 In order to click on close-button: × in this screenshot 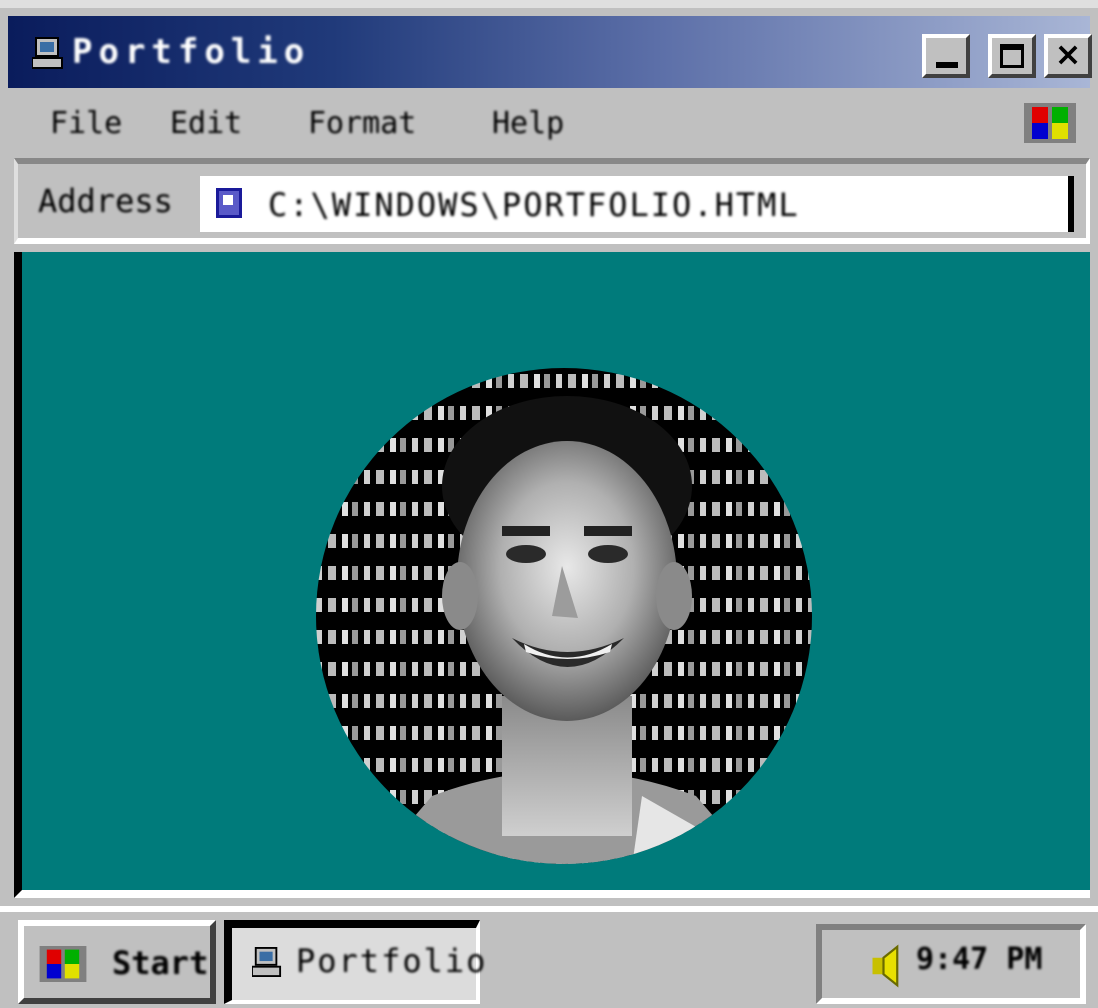, I will do `click(1068, 56)`.